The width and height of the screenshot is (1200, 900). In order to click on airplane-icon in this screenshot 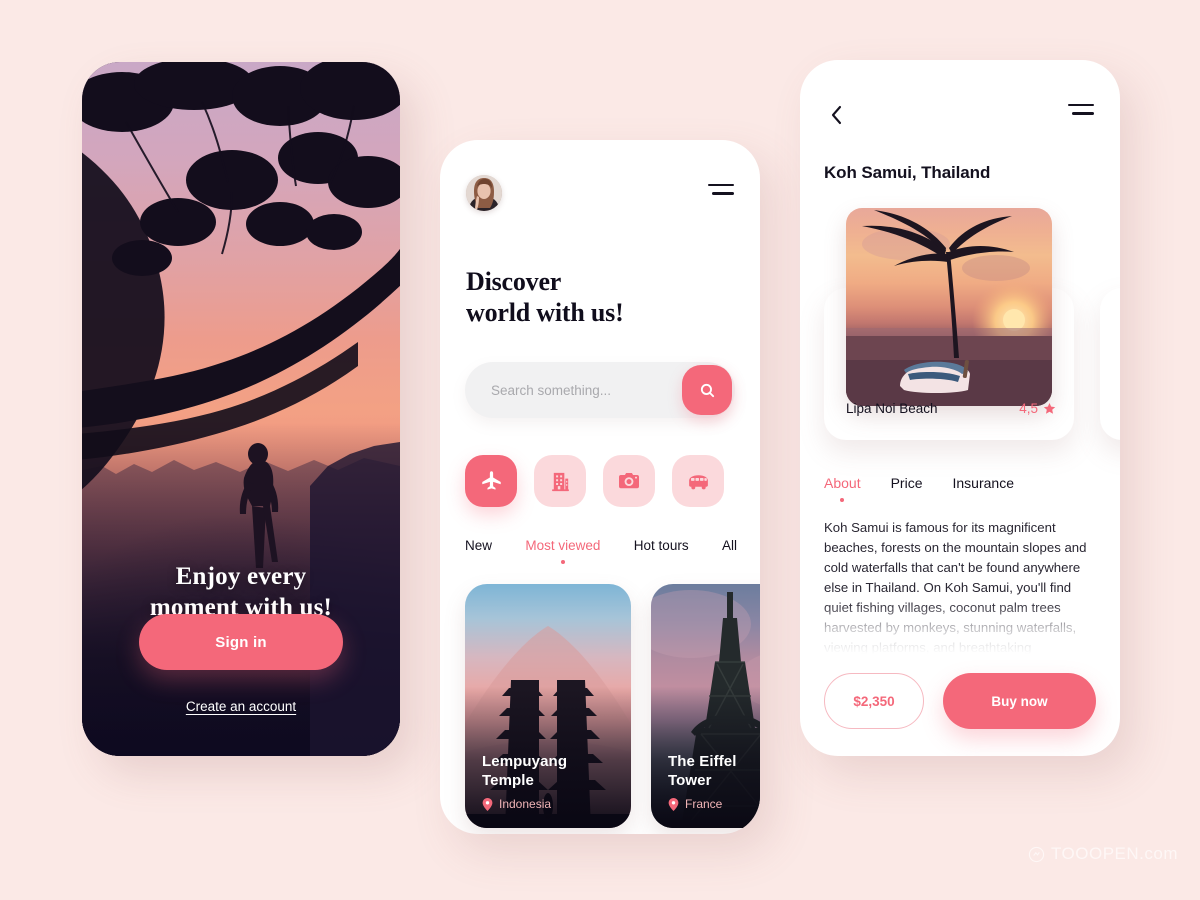, I will do `click(491, 480)`.